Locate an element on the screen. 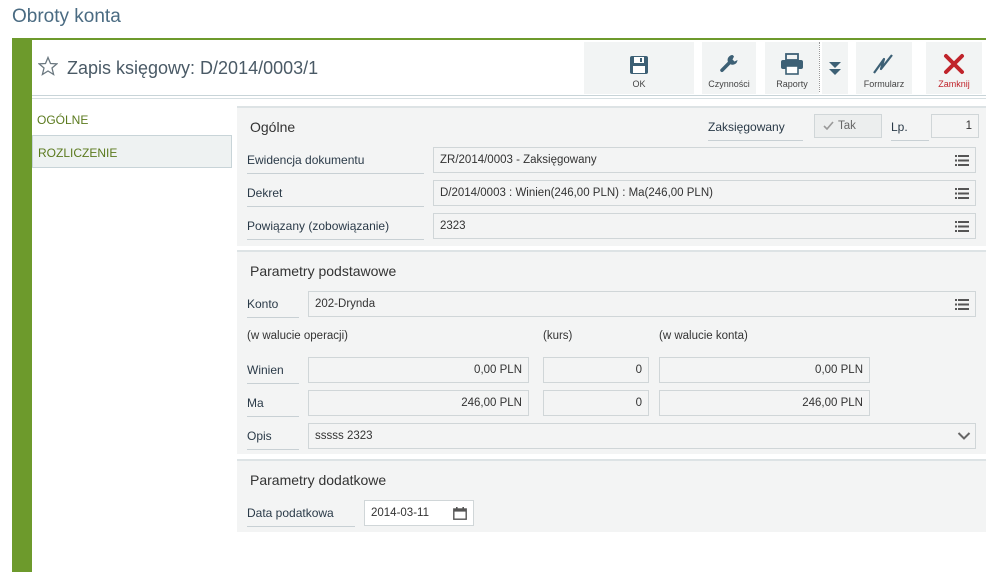  zaksiegowany-checkbox: Tak is located at coordinates (848, 126).